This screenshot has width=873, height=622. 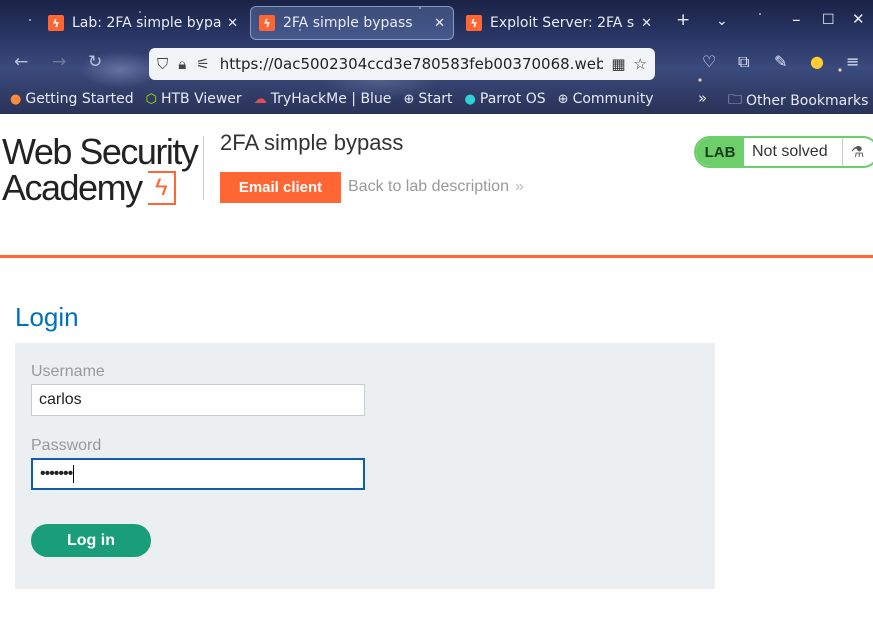 What do you see at coordinates (21, 62) in the screenshot?
I see `back-icon: ←` at bounding box center [21, 62].